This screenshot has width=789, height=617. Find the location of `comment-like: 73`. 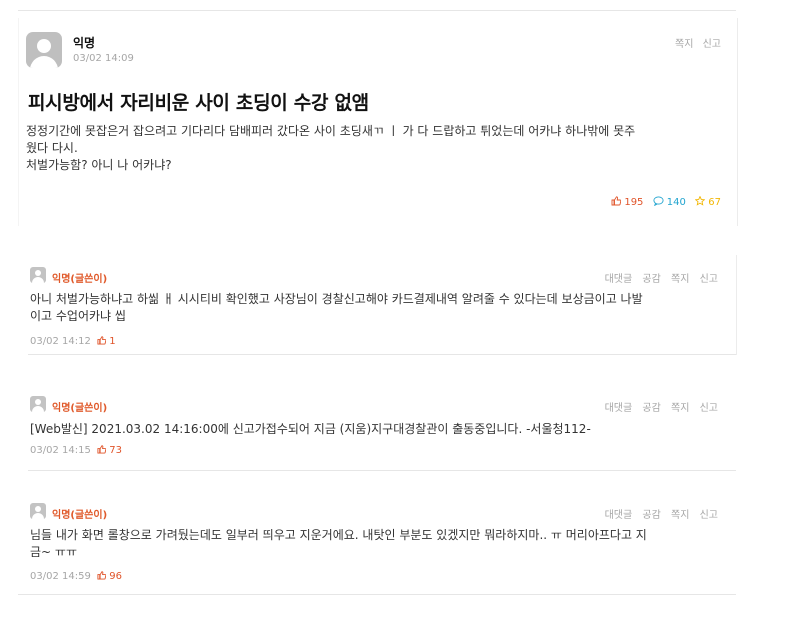

comment-like: 73 is located at coordinates (109, 450).